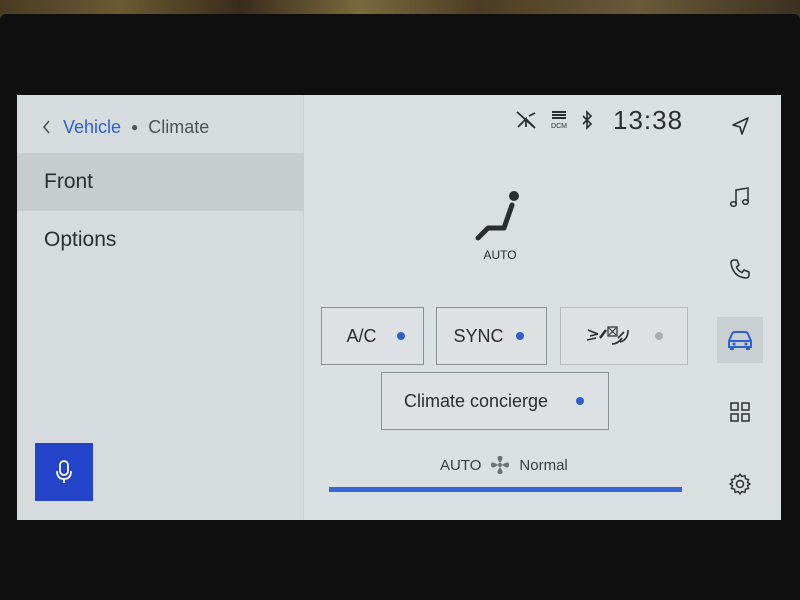 The height and width of the screenshot is (600, 800). I want to click on media-button, so click(740, 198).